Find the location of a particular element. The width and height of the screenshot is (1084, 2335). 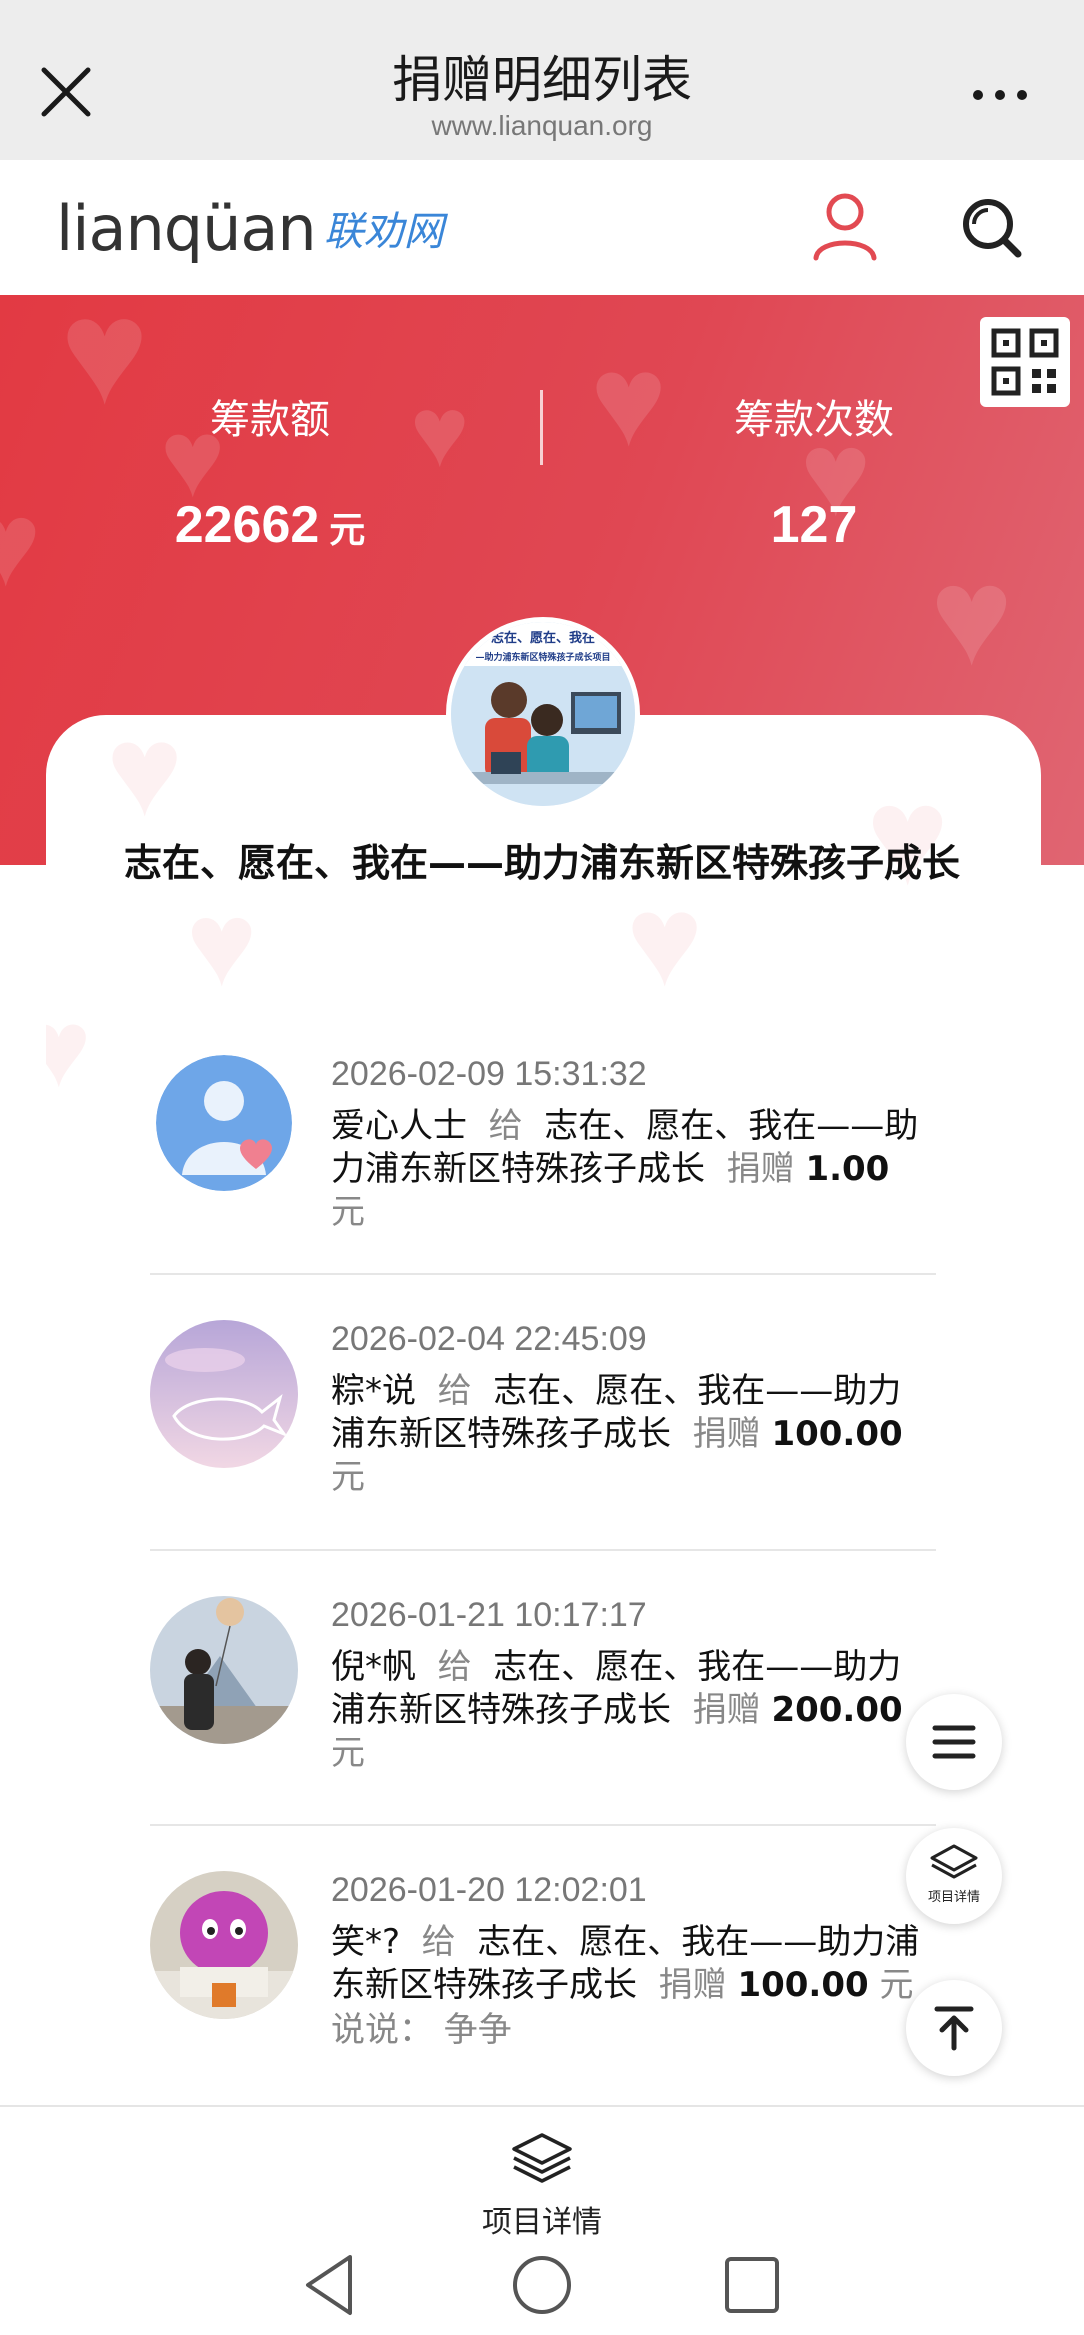

project-detail-tab: 项目详情 is located at coordinates (542, 2182).